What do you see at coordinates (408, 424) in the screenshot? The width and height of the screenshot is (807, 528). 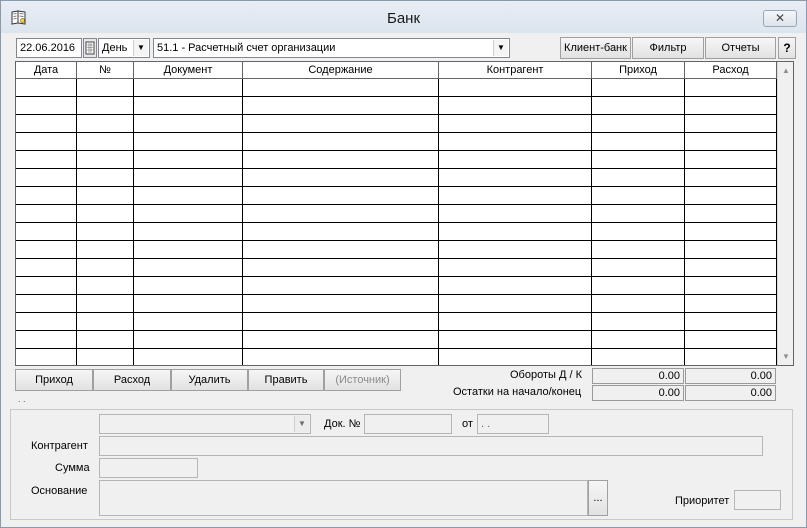 I see `doc-number-input` at bounding box center [408, 424].